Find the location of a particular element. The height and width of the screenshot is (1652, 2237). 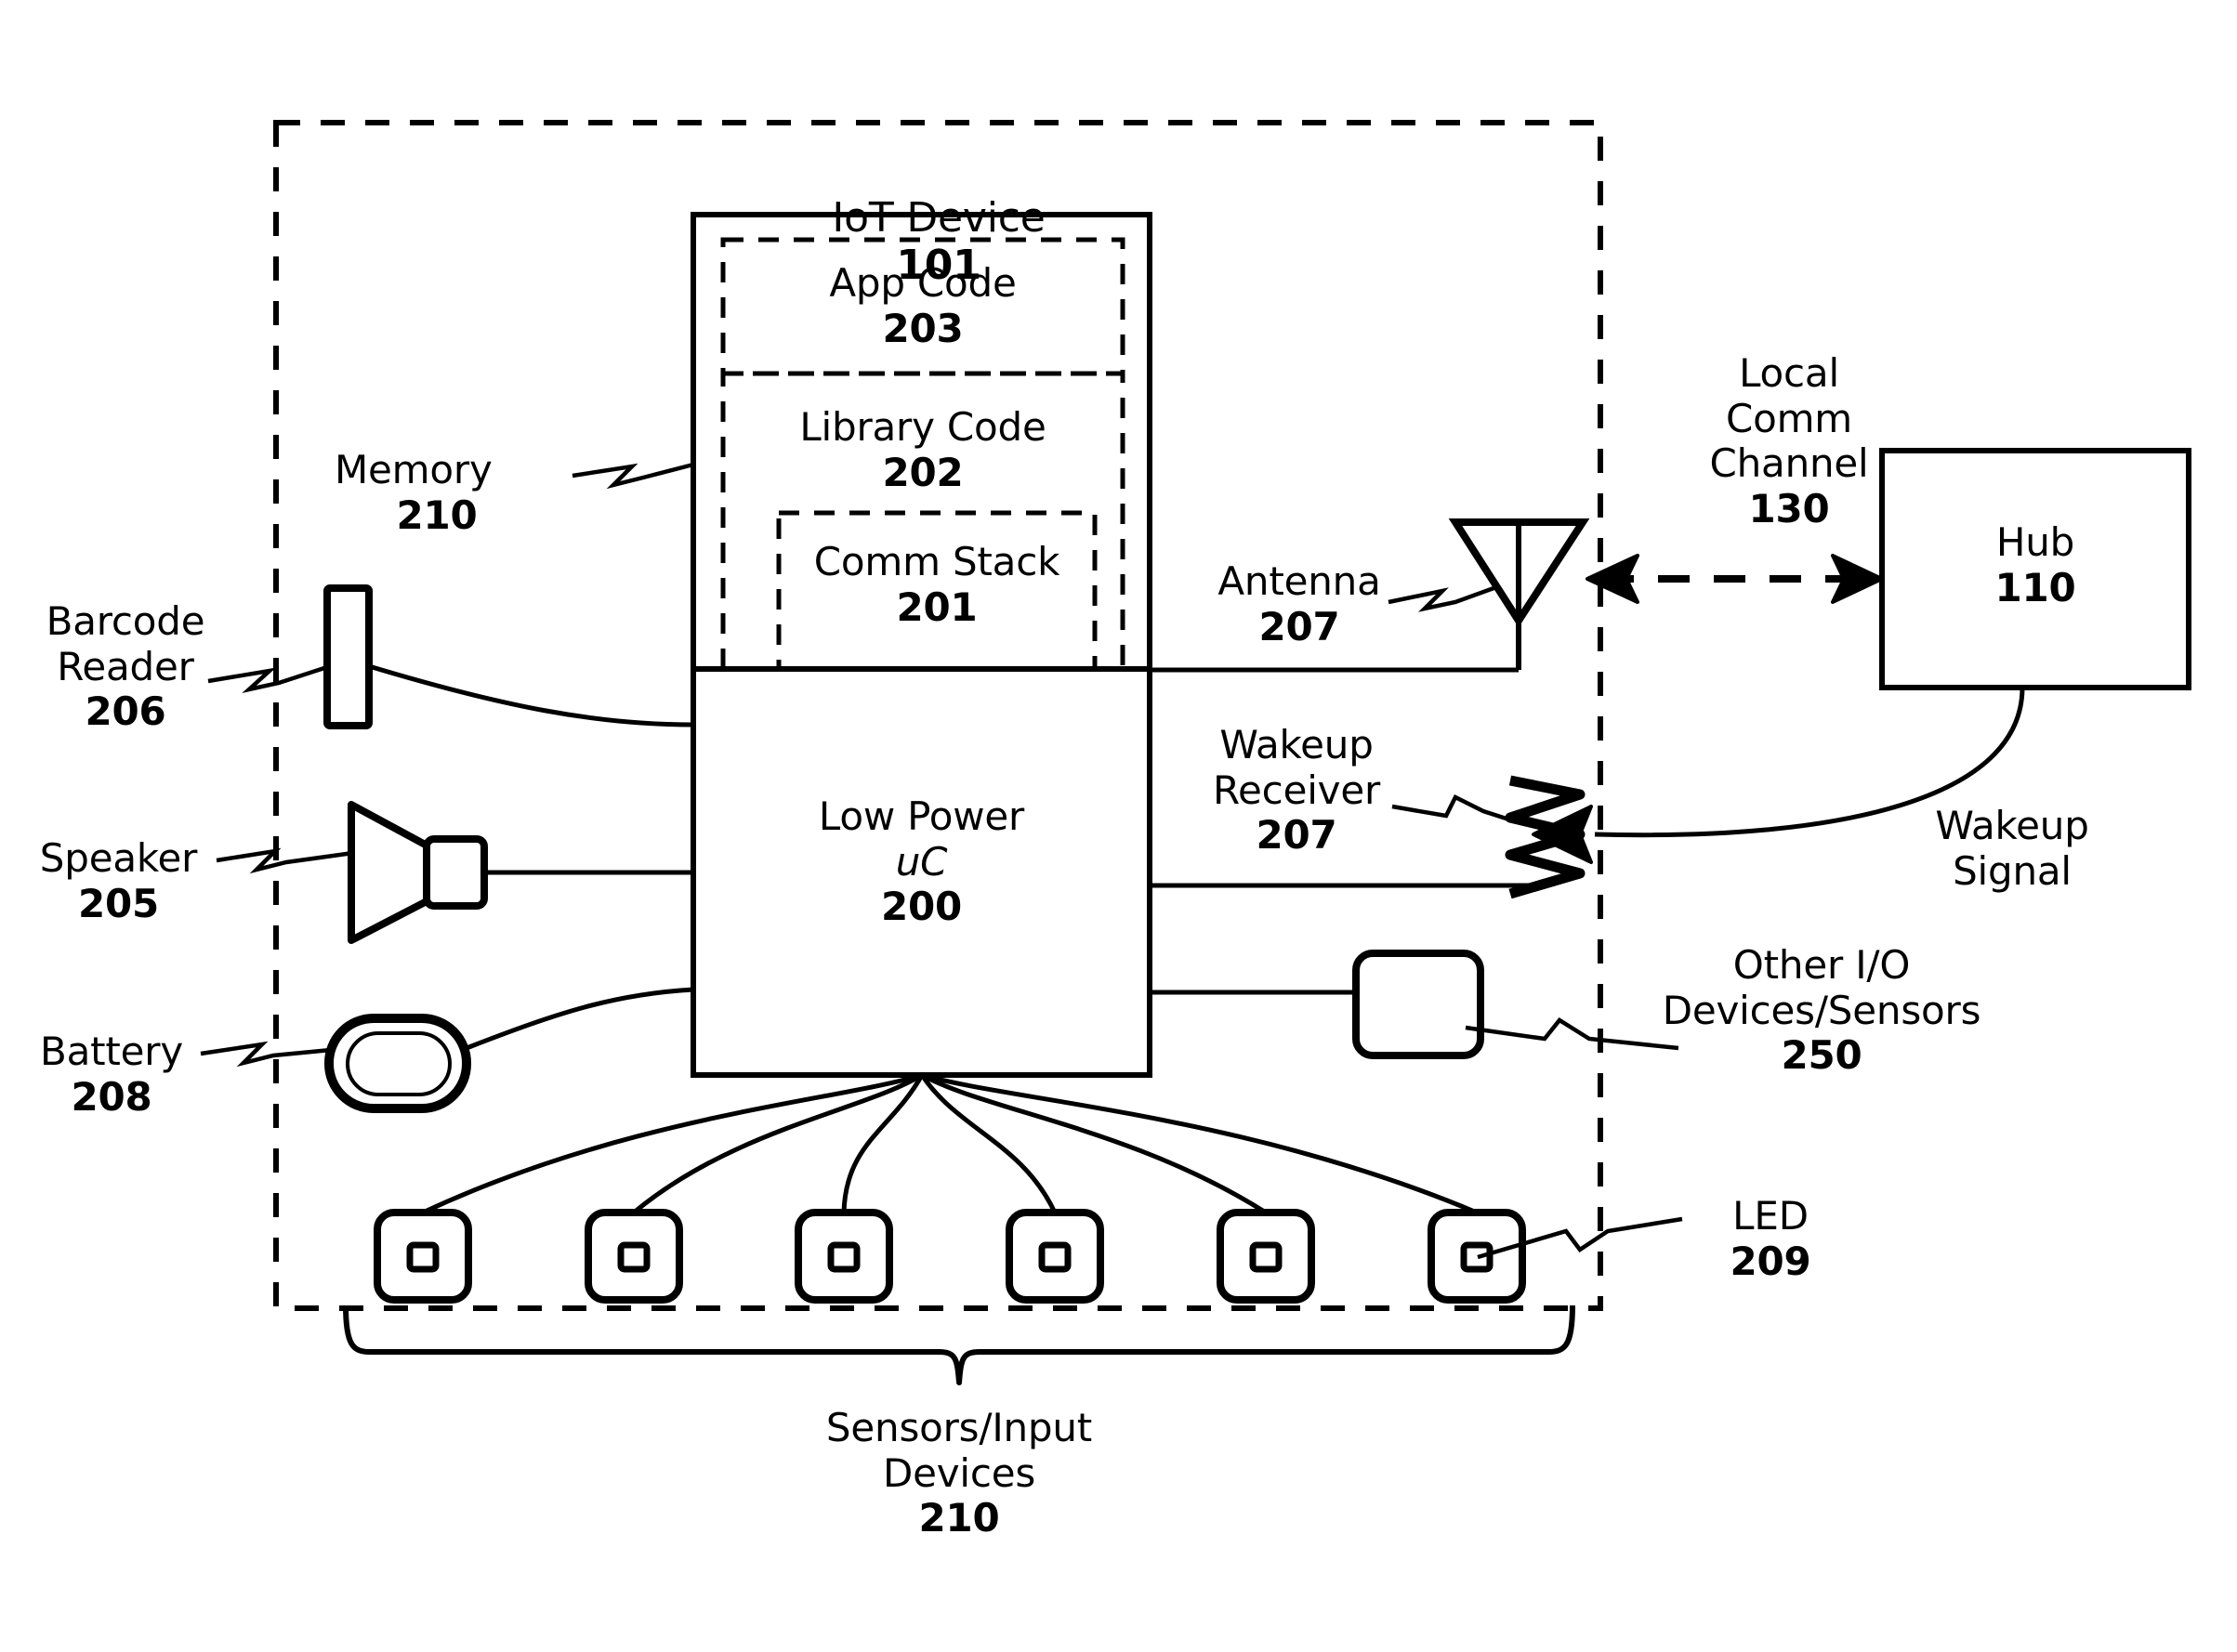

leader-antenna is located at coordinates (1443, 598).